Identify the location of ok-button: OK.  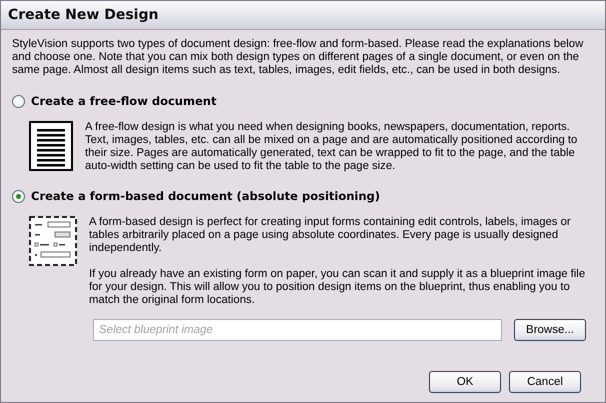
(465, 382).